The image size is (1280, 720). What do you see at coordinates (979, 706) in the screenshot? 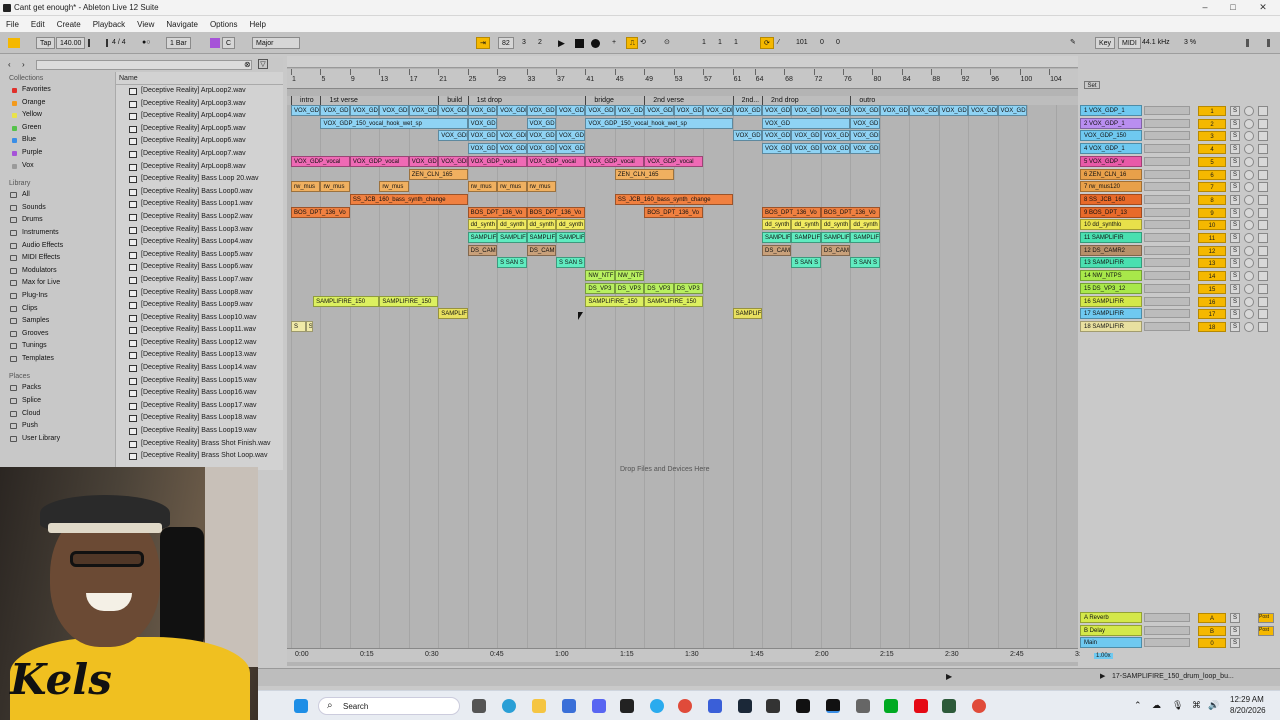
I see `chrome2-icon` at bounding box center [979, 706].